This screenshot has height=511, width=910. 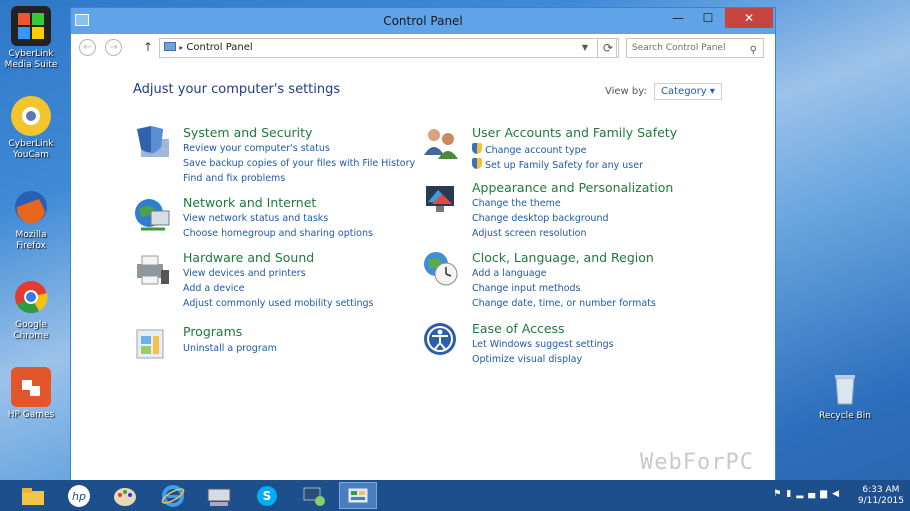 I want to click on svg-text: hp, so click(x=79, y=496).